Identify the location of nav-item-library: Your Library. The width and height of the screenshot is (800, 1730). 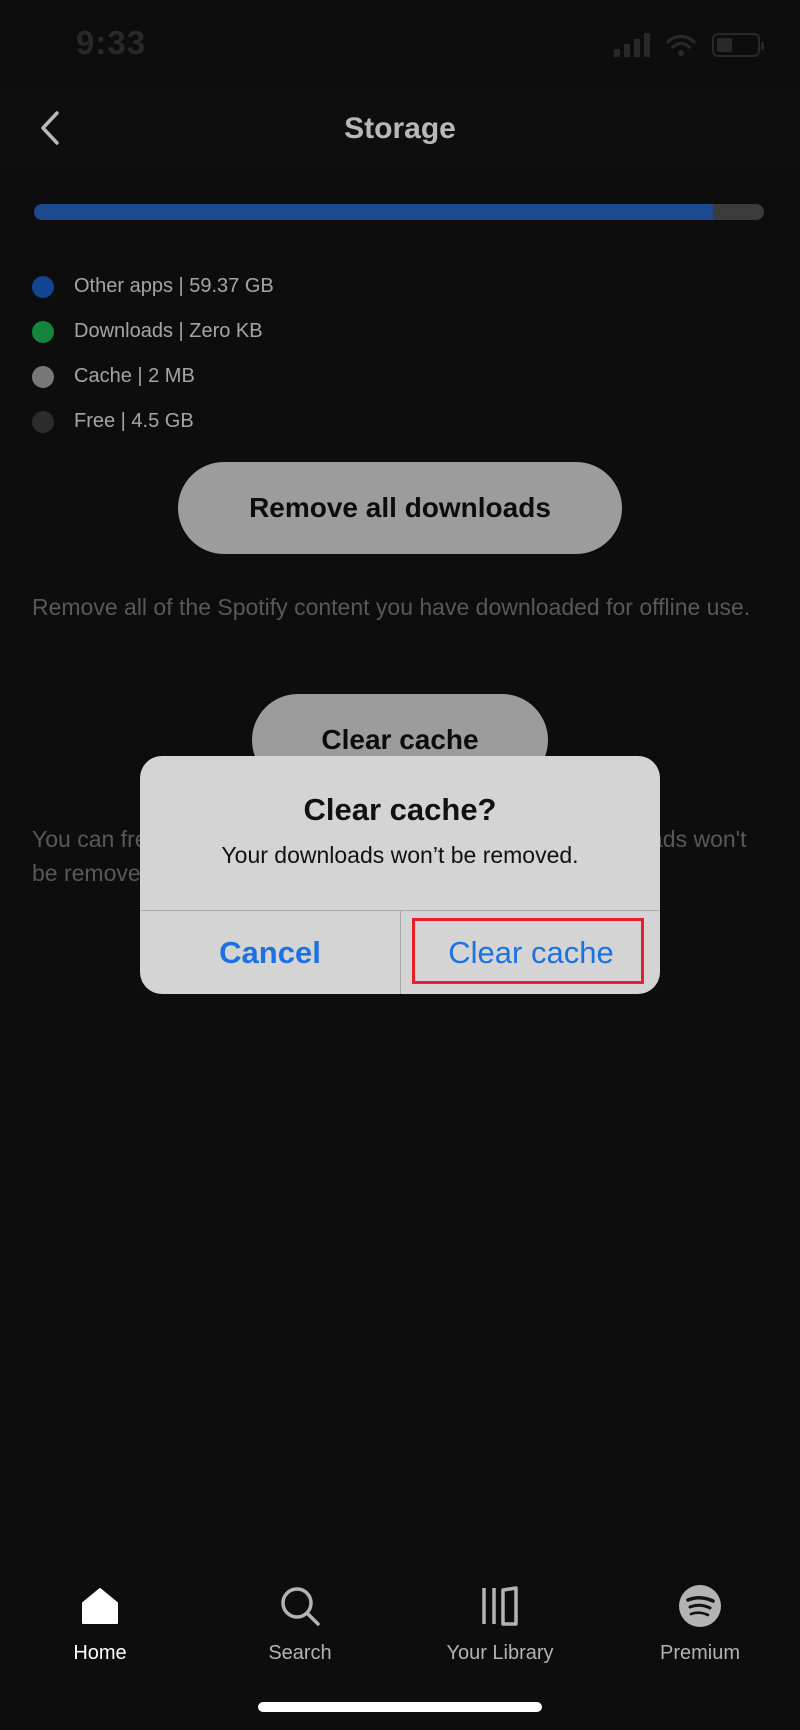
(500, 1620).